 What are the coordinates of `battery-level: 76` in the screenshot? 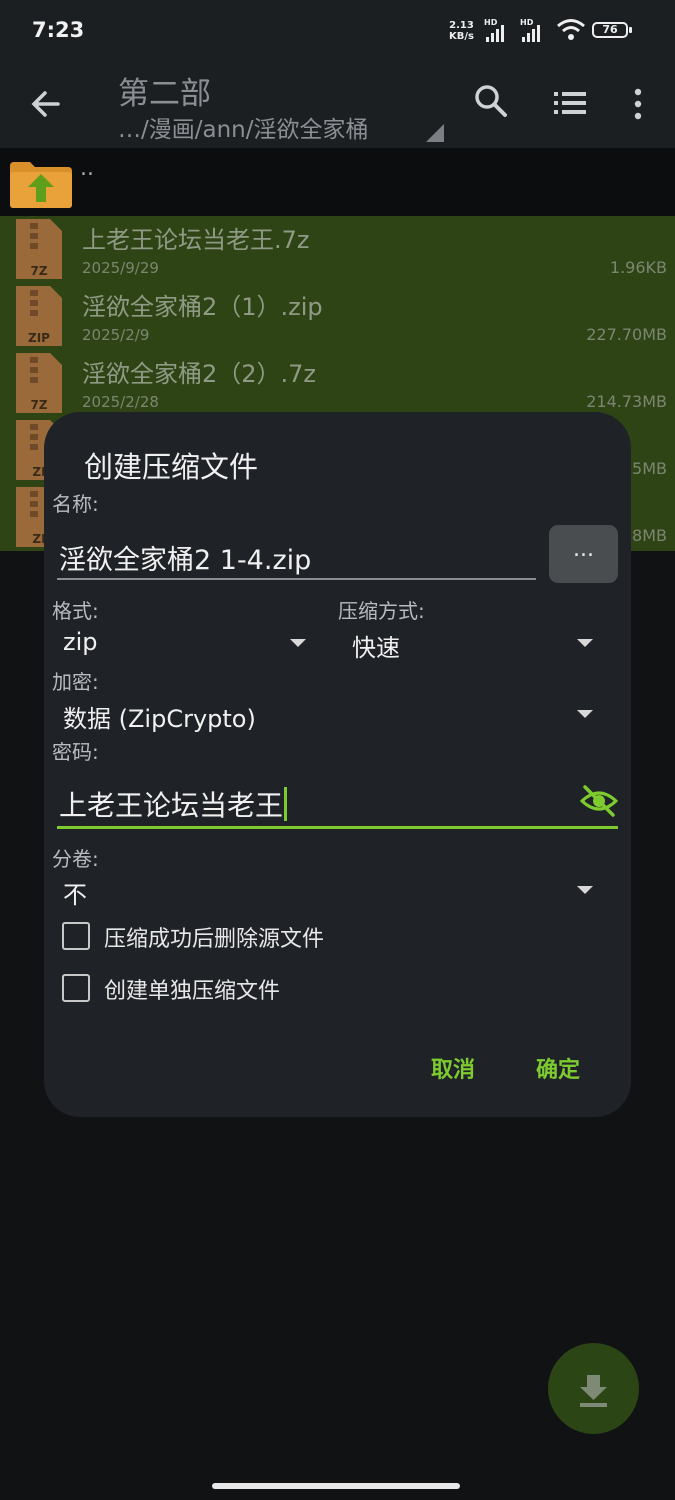 It's located at (610, 29).